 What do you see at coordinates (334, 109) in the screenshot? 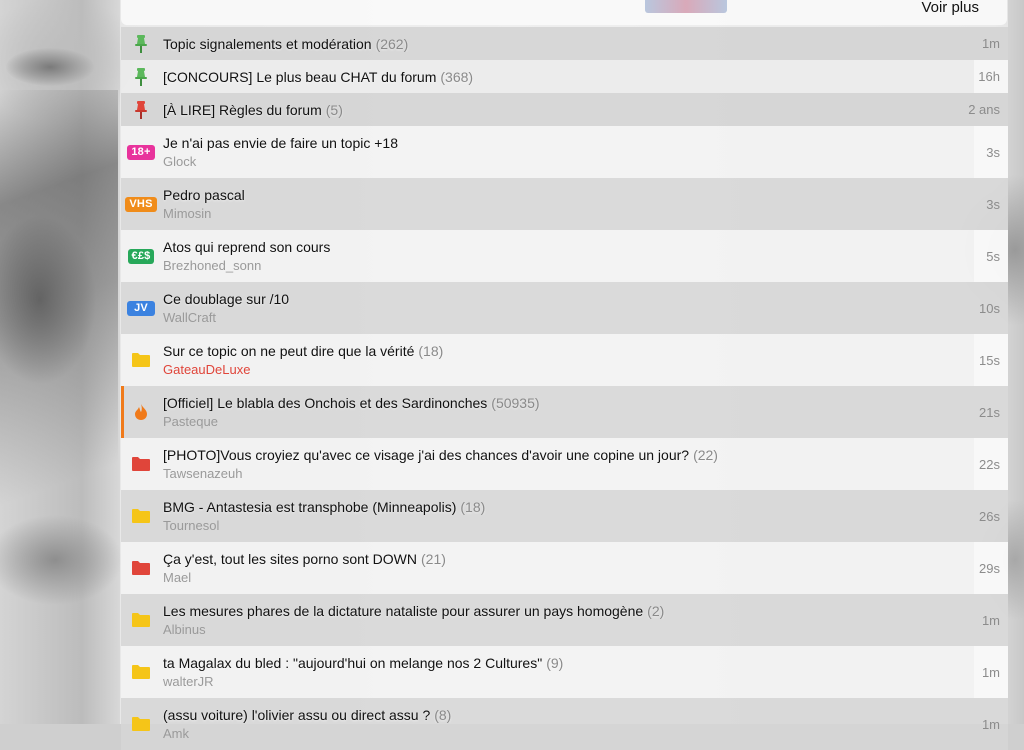
I see `topic-reply-count: (5)` at bounding box center [334, 109].